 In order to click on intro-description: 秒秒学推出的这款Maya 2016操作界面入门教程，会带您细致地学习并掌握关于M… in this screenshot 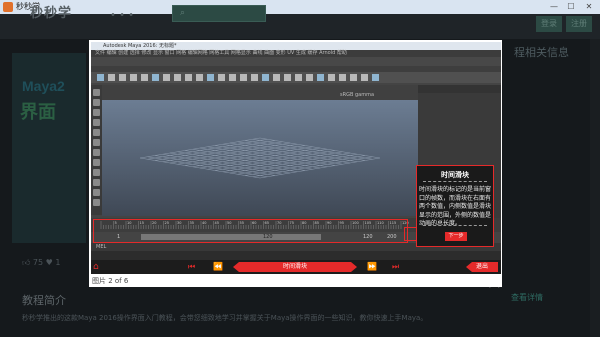, I will do `click(225, 318)`.